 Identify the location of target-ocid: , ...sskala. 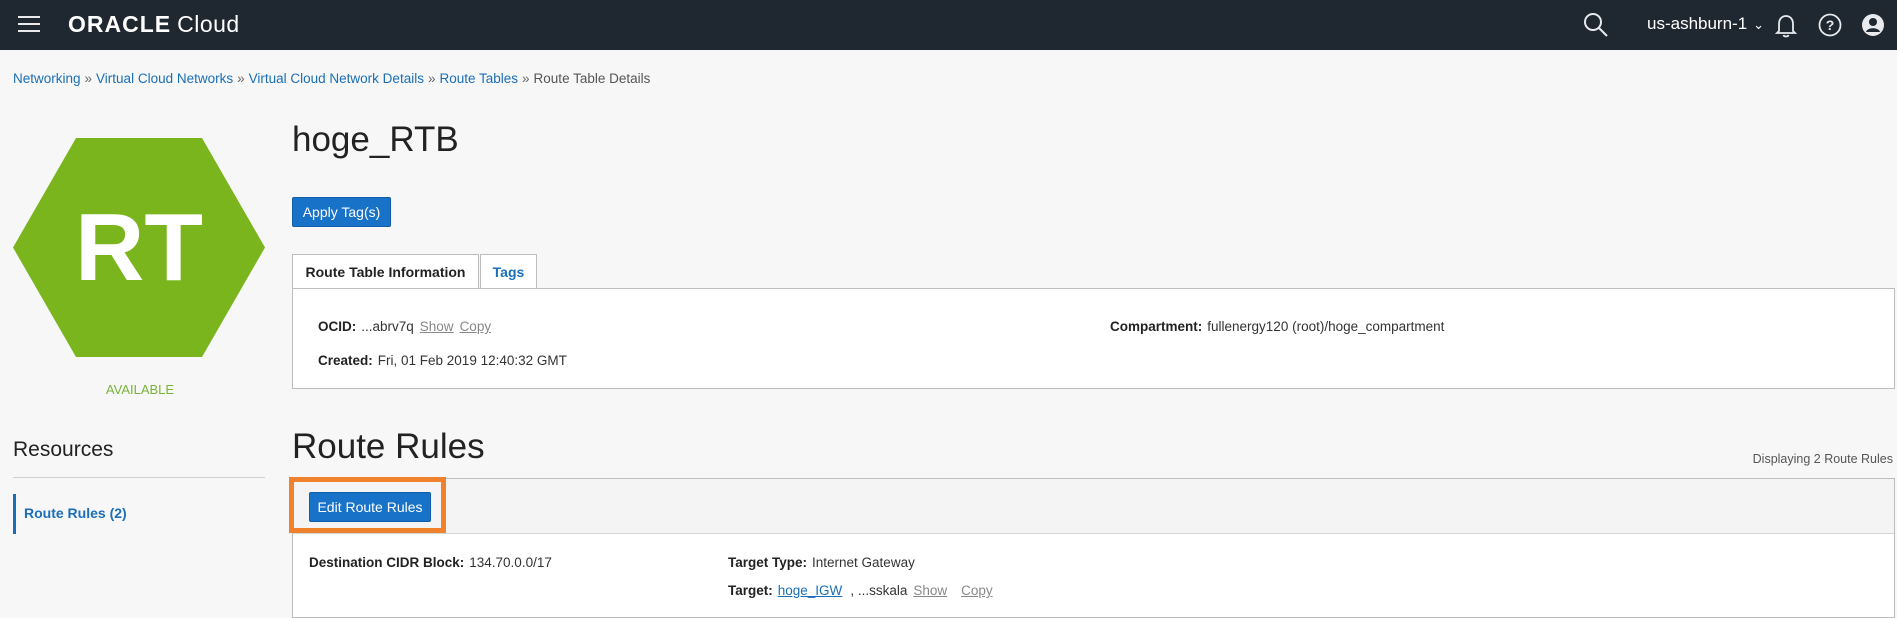
(879, 590).